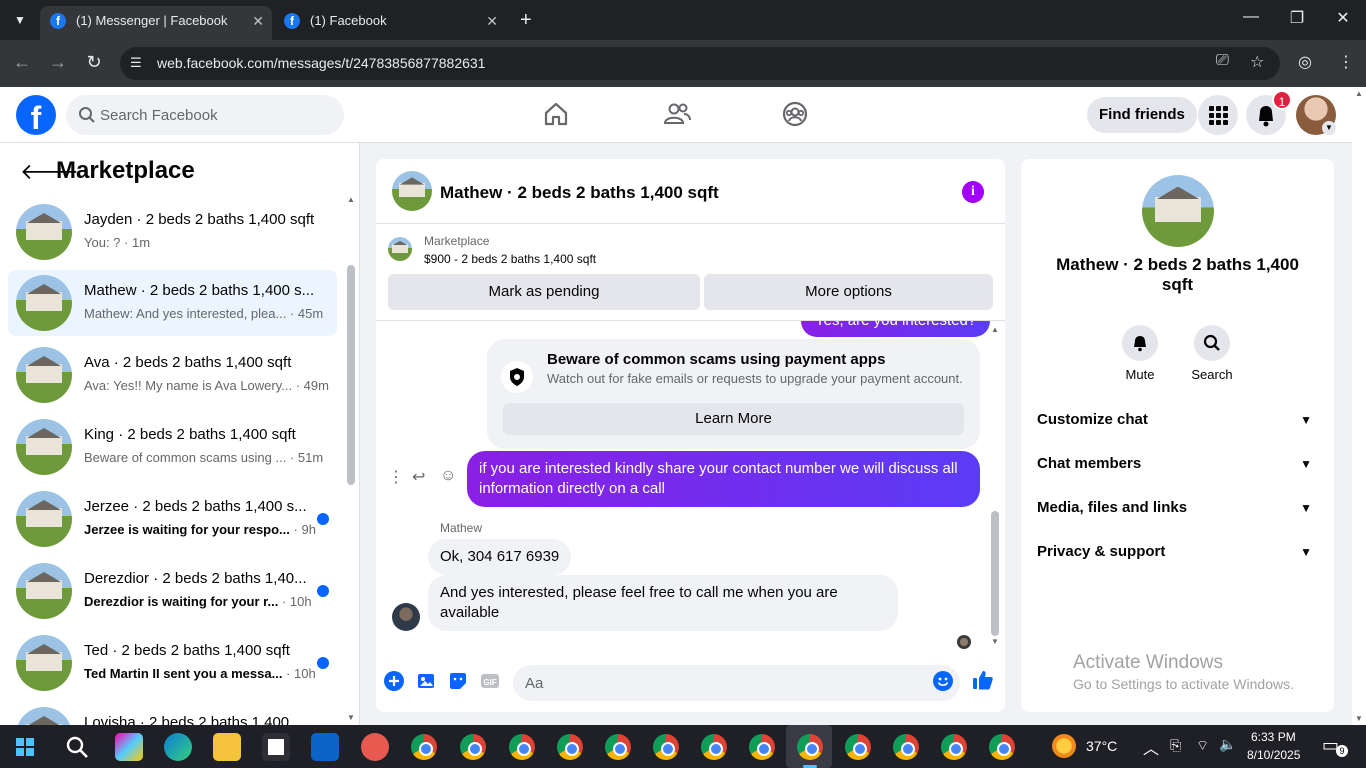  What do you see at coordinates (1178, 552) in the screenshot?
I see `privacy-support-section: Privacy & support ▼` at bounding box center [1178, 552].